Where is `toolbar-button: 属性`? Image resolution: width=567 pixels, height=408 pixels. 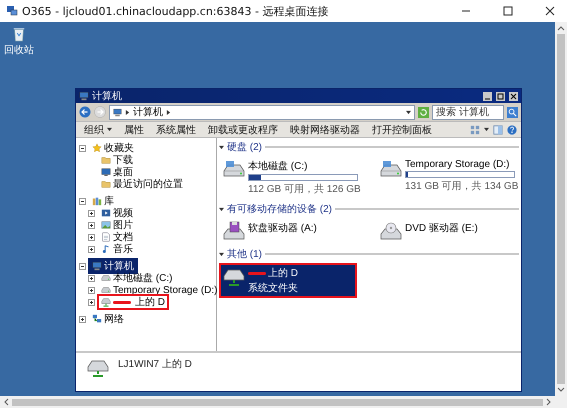 toolbar-button: 属性 is located at coordinates (134, 129).